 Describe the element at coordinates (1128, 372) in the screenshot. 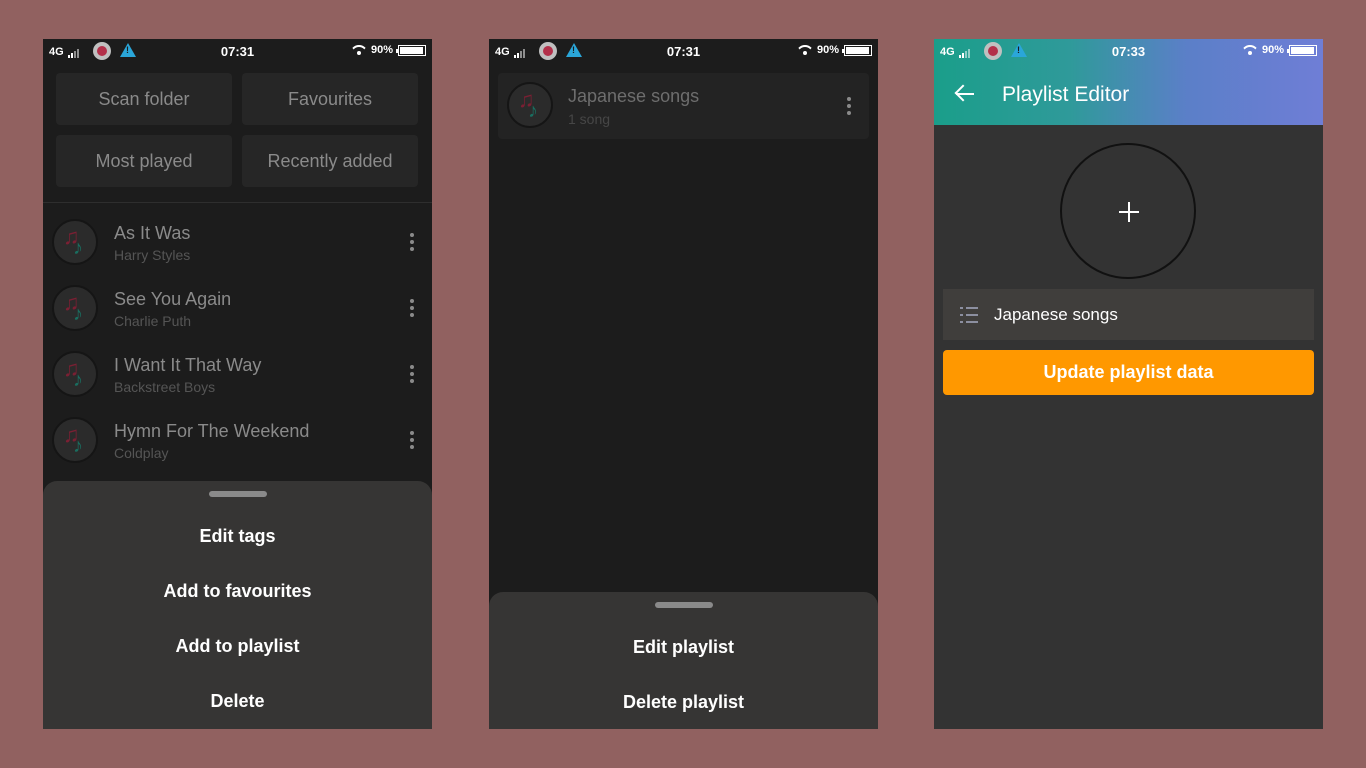

I see `update-playlist-button: Update playlist data` at that location.